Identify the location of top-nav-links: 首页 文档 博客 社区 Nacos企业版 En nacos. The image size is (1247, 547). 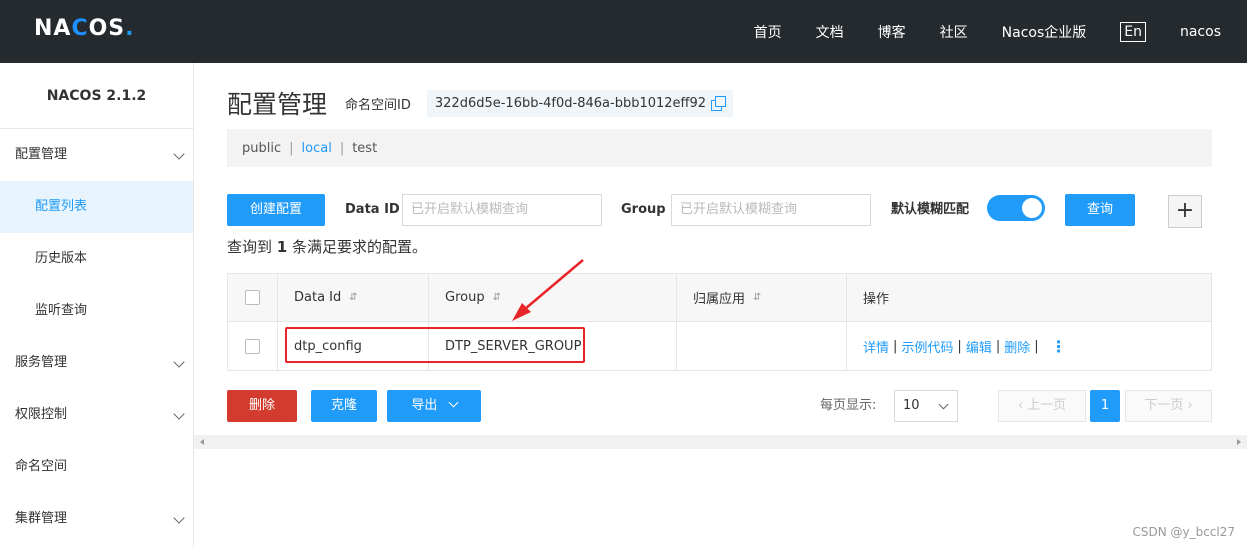
(1000, 31).